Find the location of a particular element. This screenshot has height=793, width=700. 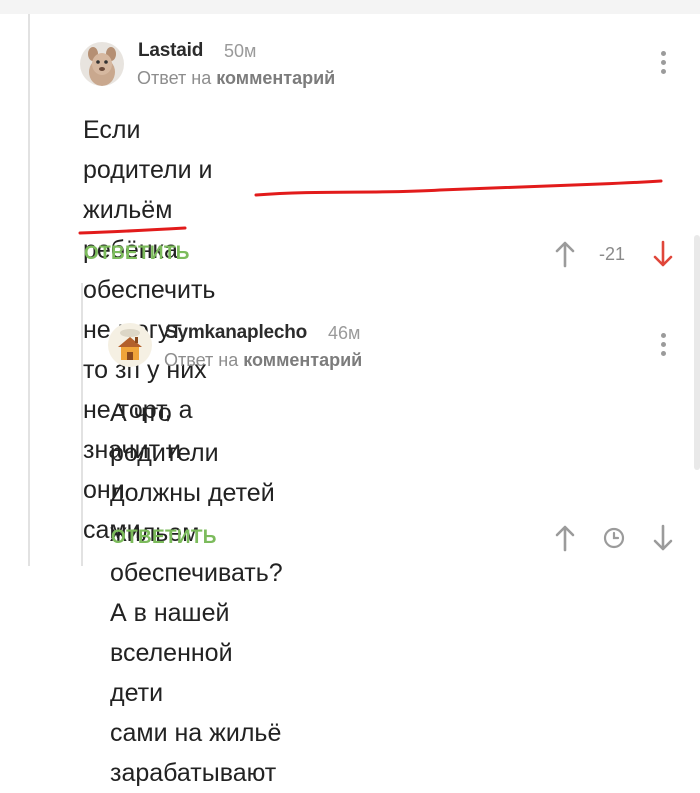

house-avatar-icon is located at coordinates (130, 345).